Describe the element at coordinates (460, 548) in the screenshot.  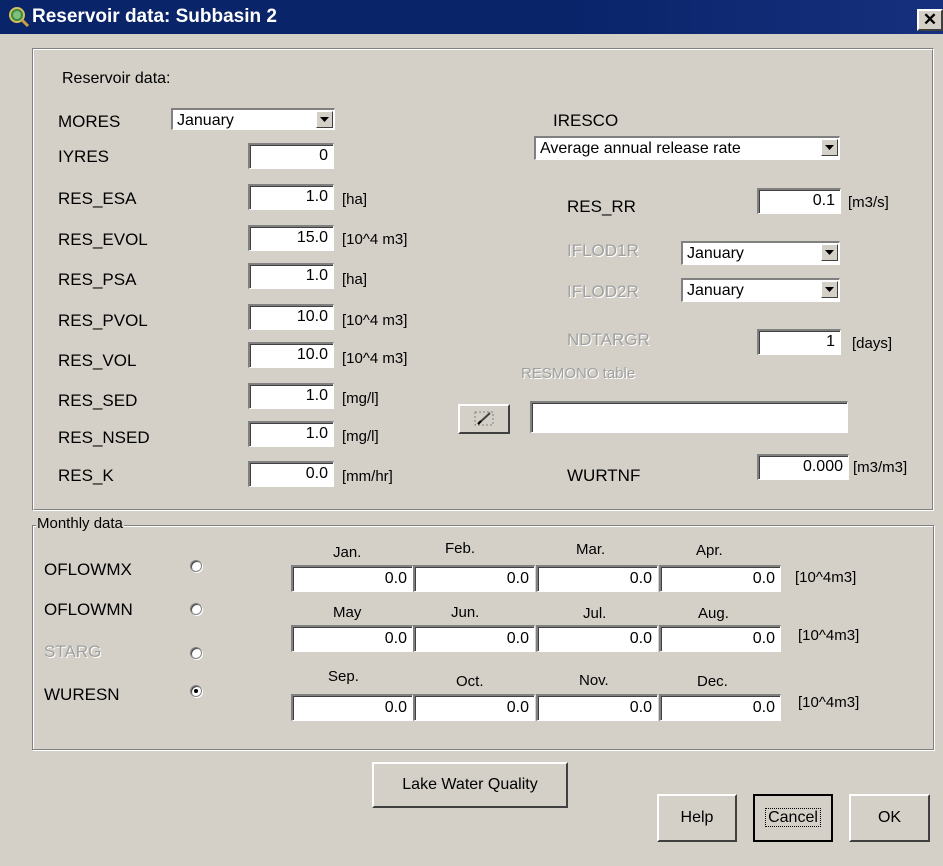
I see `month-label-feb: Feb.` at that location.